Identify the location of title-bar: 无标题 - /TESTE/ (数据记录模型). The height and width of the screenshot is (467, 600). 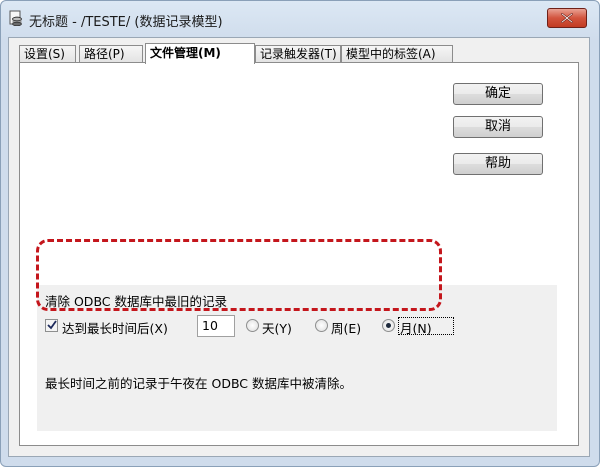
(300, 18).